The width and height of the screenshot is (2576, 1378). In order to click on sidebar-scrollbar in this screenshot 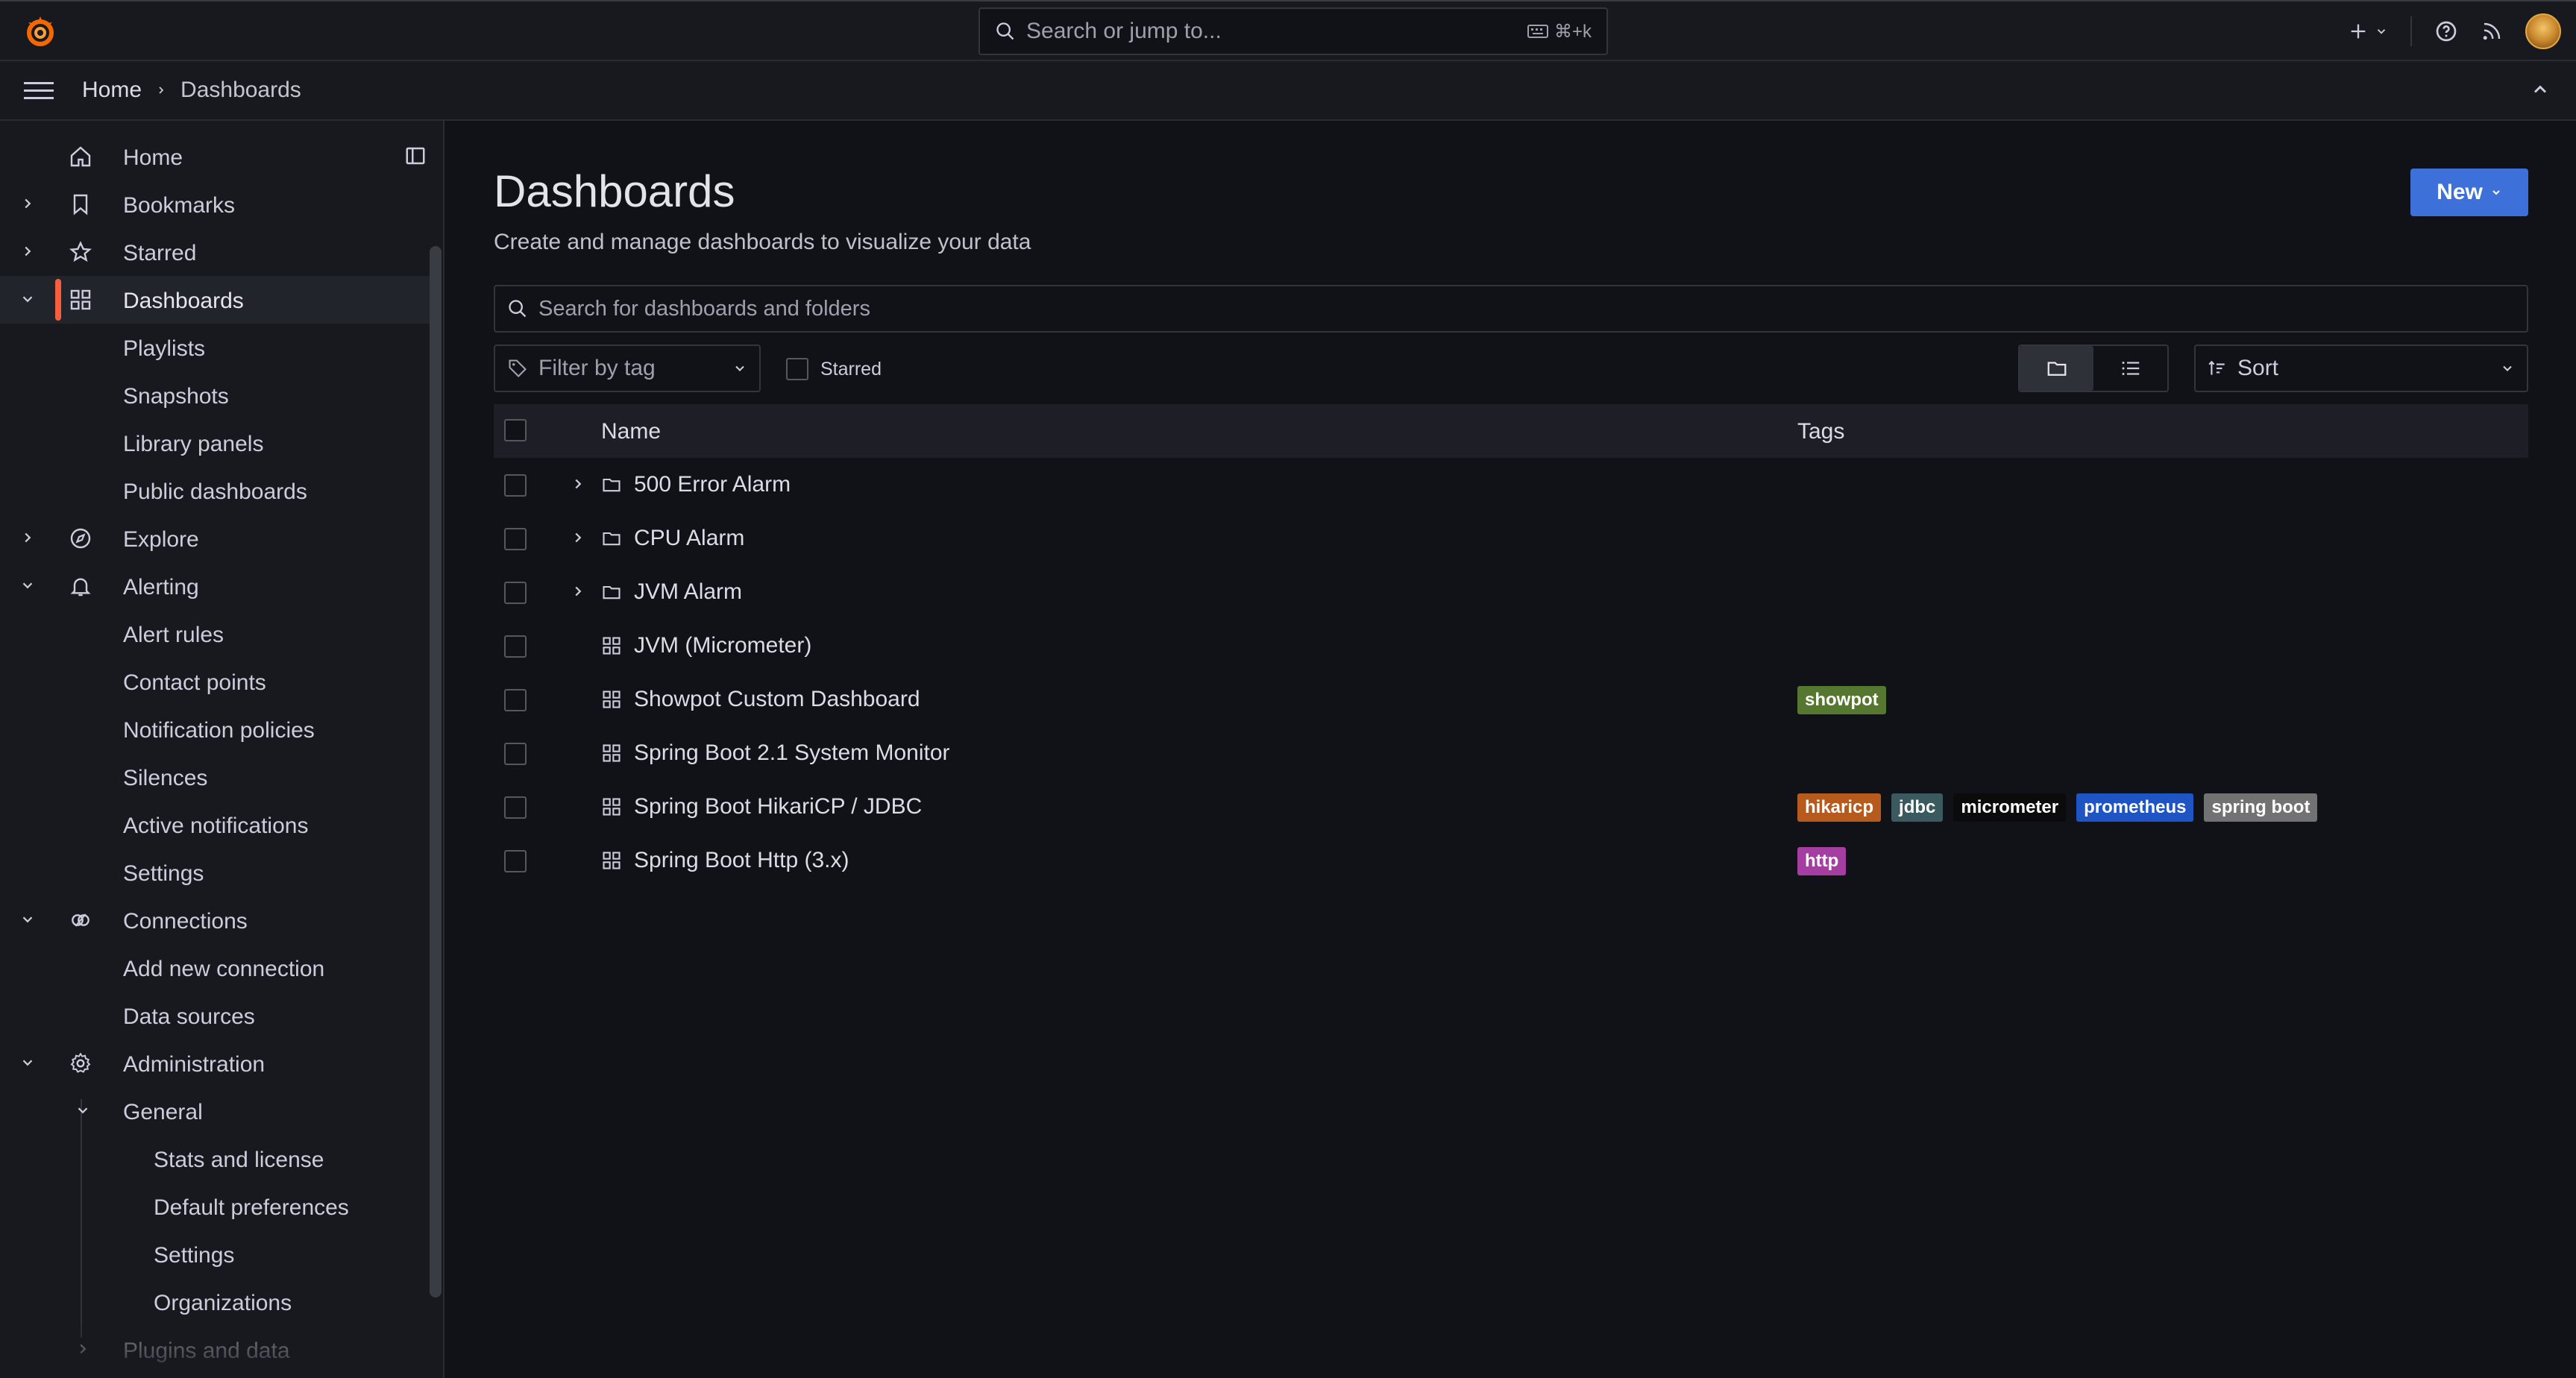, I will do `click(436, 771)`.